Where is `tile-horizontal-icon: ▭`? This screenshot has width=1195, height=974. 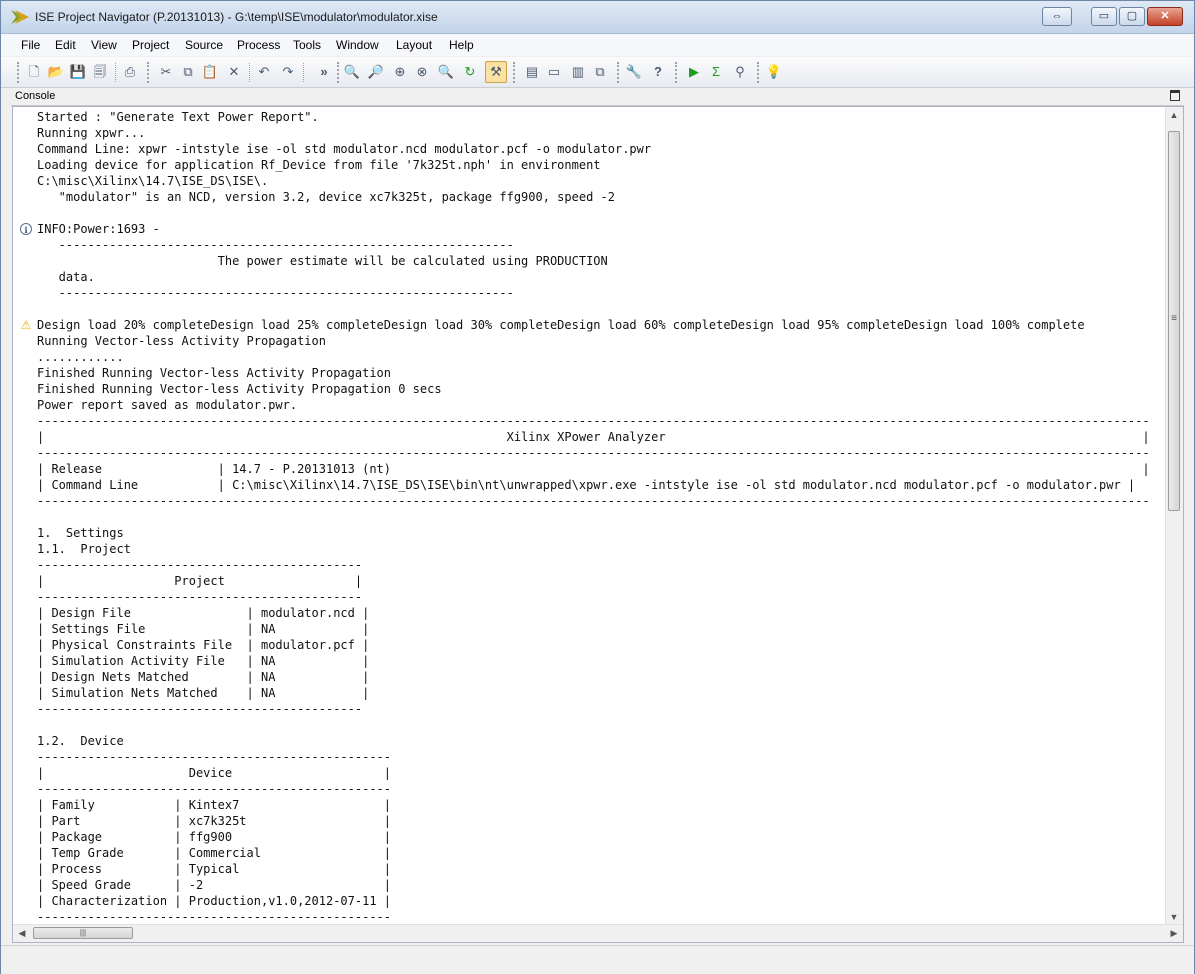
tile-horizontal-icon: ▭ is located at coordinates (554, 72).